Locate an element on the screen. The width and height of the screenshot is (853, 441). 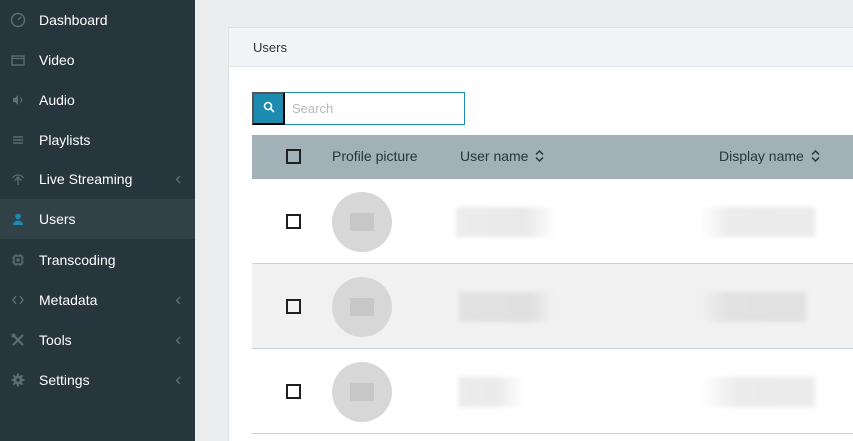
sidebar-item-dashboard: Dashboard is located at coordinates (97, 20).